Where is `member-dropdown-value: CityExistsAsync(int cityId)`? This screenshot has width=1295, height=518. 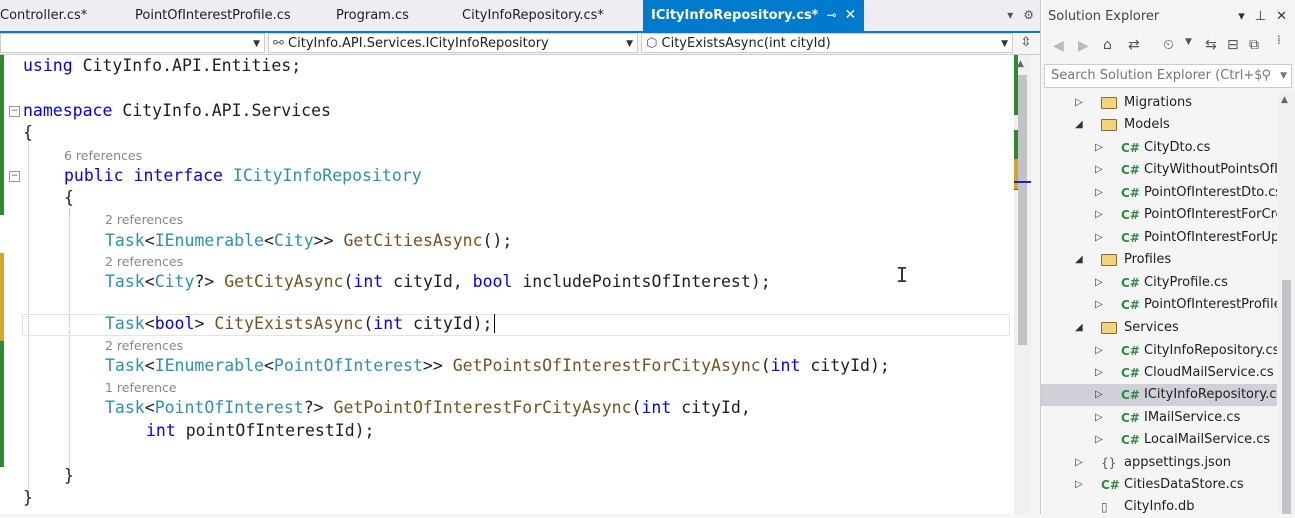 member-dropdown-value: CityExistsAsync(int cityId) is located at coordinates (746, 43).